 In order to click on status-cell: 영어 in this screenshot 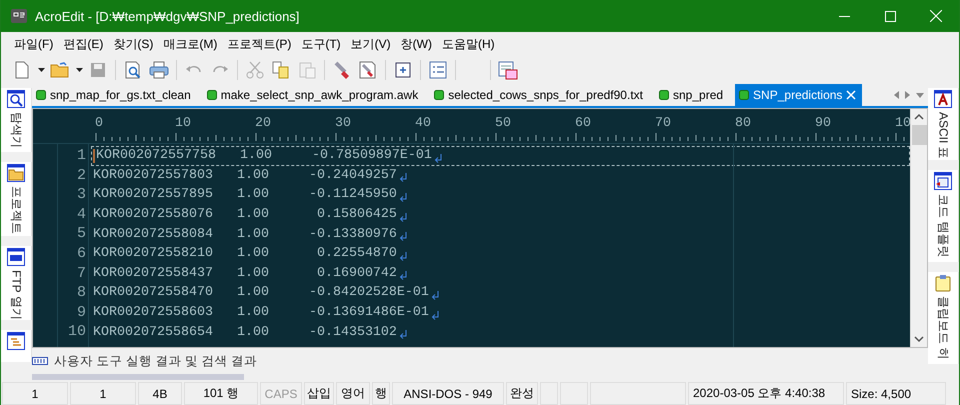, I will do `click(353, 393)`.